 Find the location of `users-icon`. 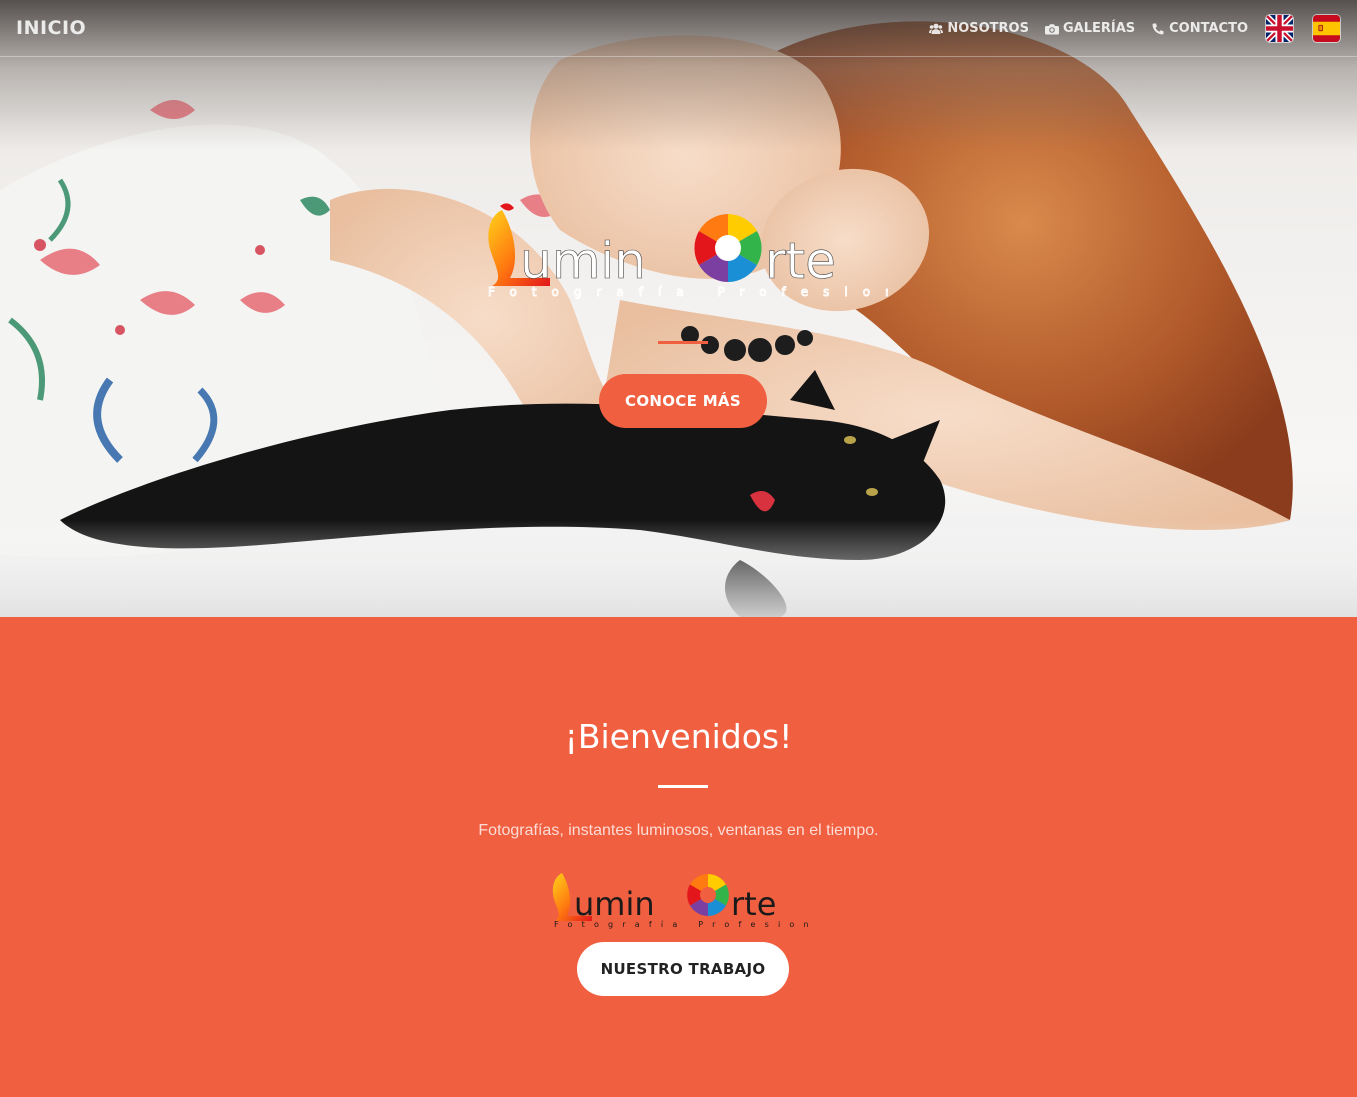

users-icon is located at coordinates (936, 28).